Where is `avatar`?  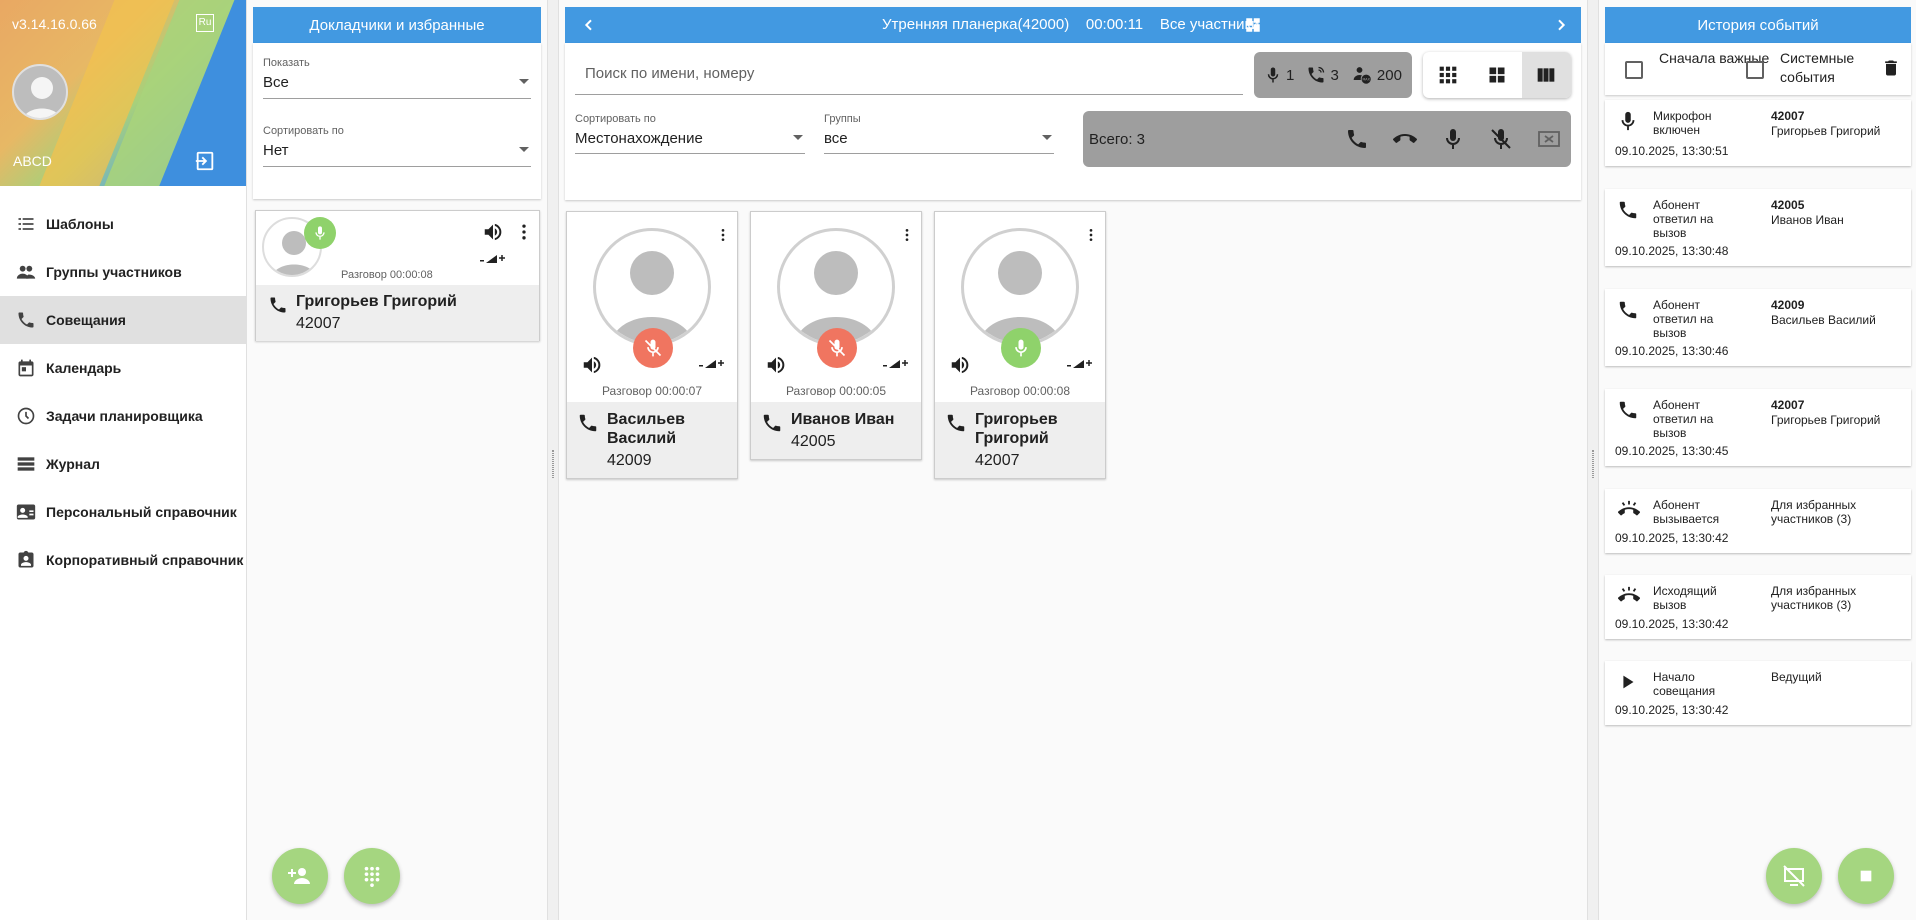
avatar is located at coordinates (40, 92).